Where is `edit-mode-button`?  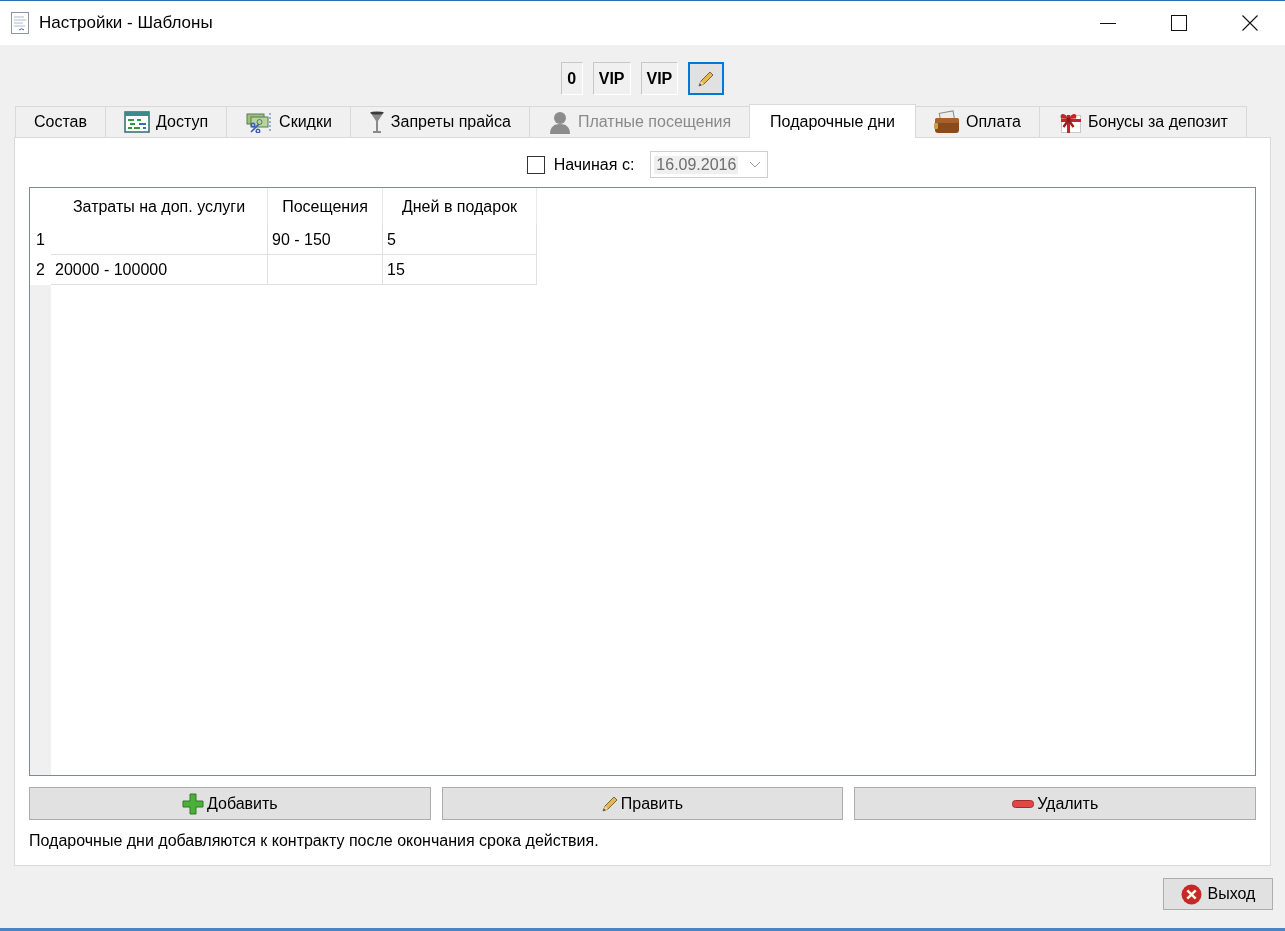
edit-mode-button is located at coordinates (706, 78).